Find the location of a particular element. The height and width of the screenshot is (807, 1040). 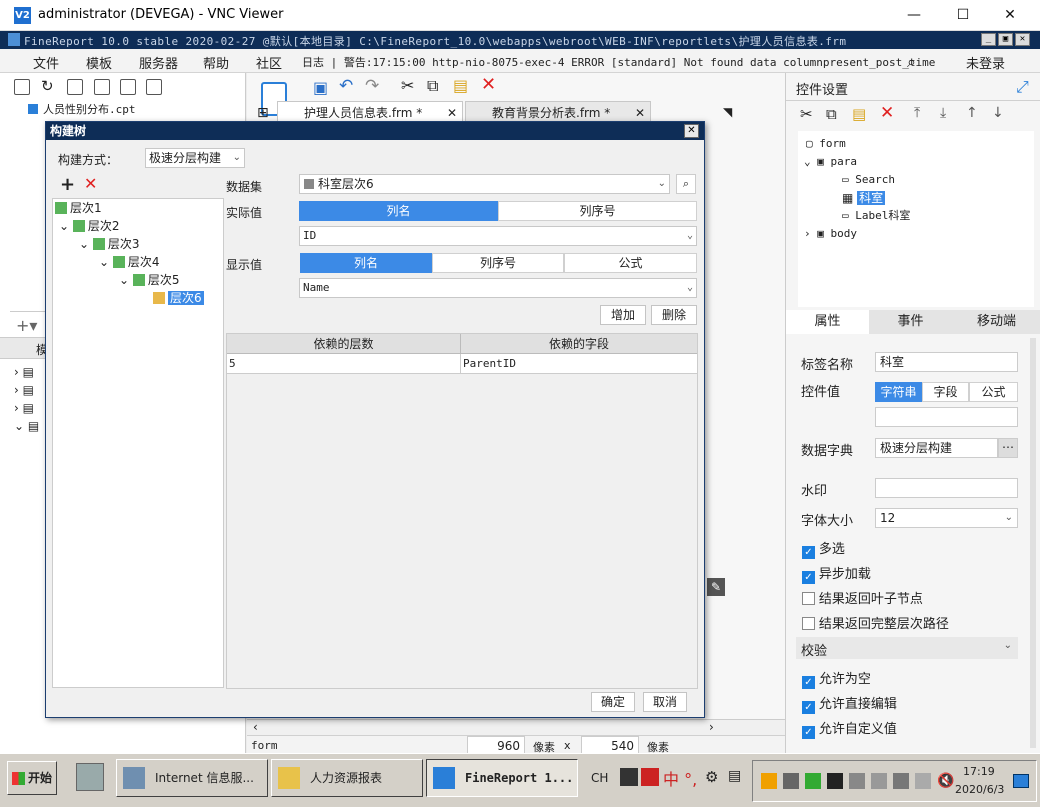

start-button: 开始 is located at coordinates (32, 778).